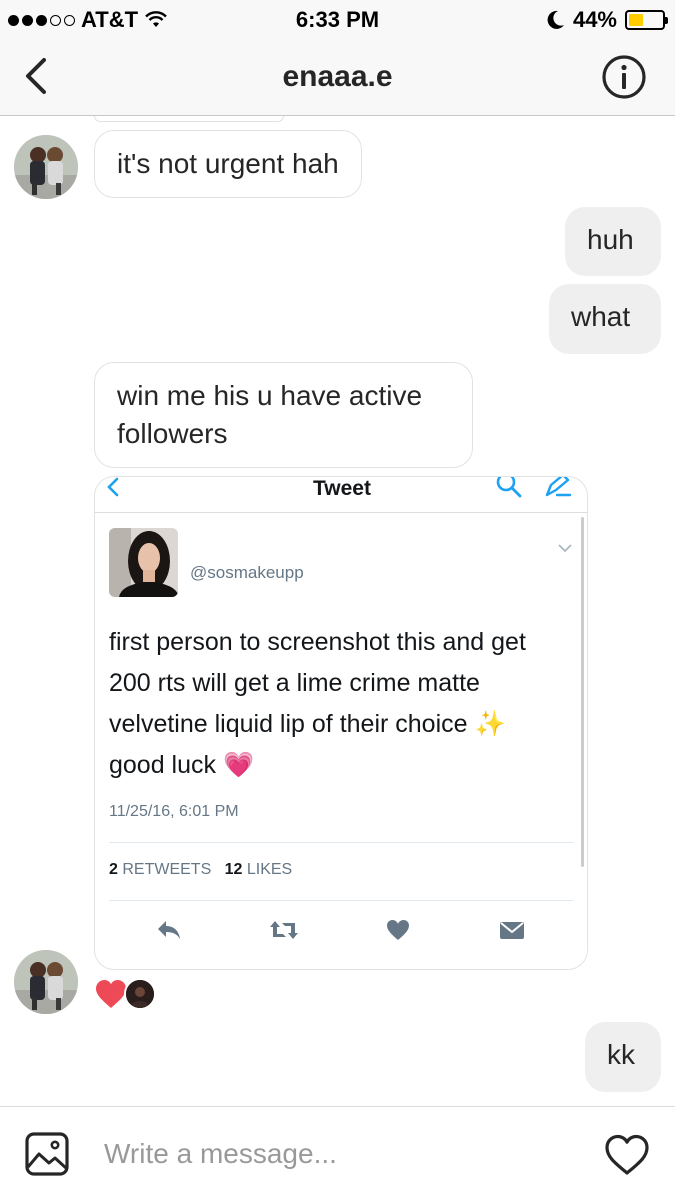  I want to click on tweet-search-icon, so click(509, 487).